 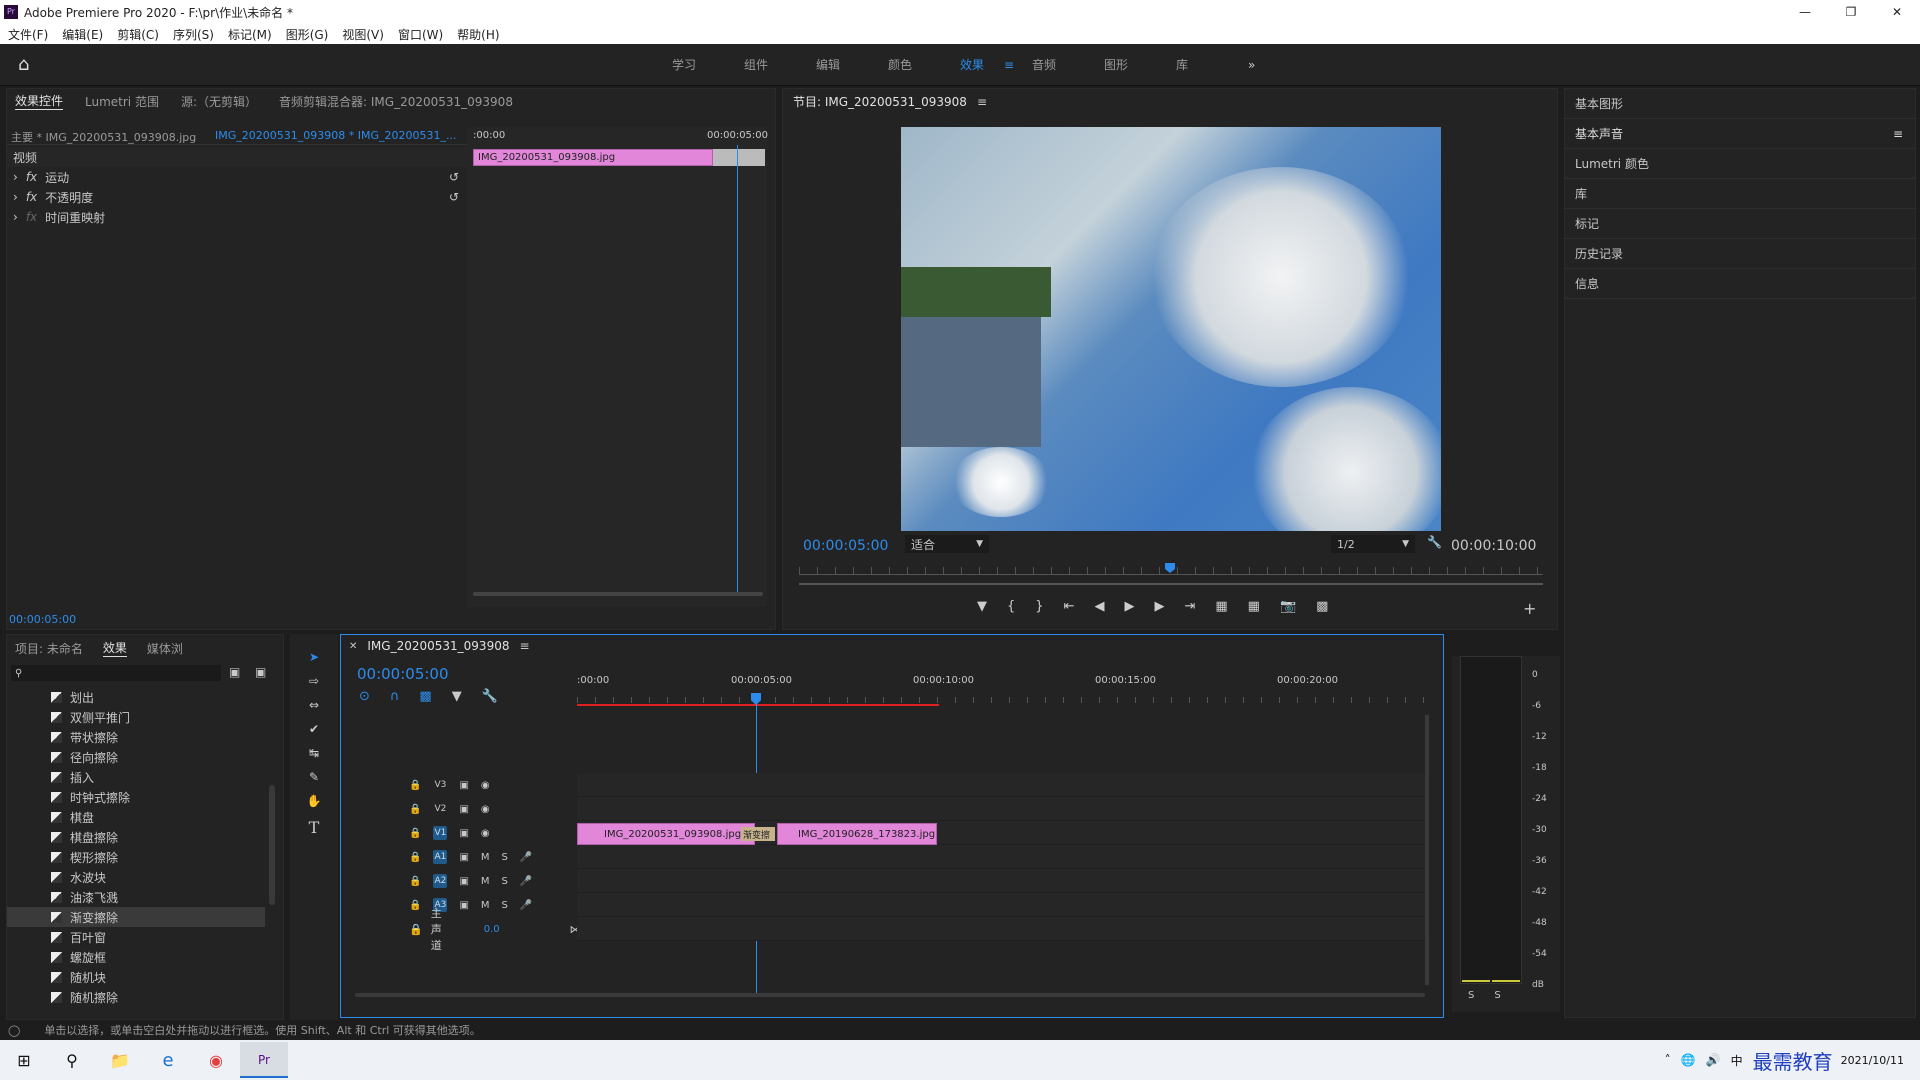 What do you see at coordinates (396, 101) in the screenshot?
I see `tab-audio-mixer: 音频剪辑混合器: IMG_20200531_093908` at bounding box center [396, 101].